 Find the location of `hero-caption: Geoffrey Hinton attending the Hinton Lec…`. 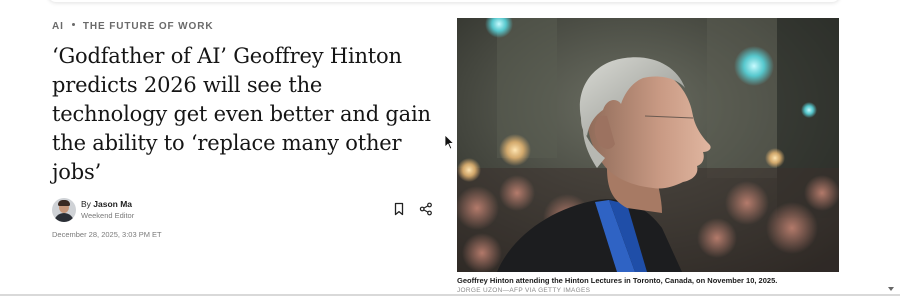

hero-caption: Geoffrey Hinton attending the Hinton Lec… is located at coordinates (617, 280).